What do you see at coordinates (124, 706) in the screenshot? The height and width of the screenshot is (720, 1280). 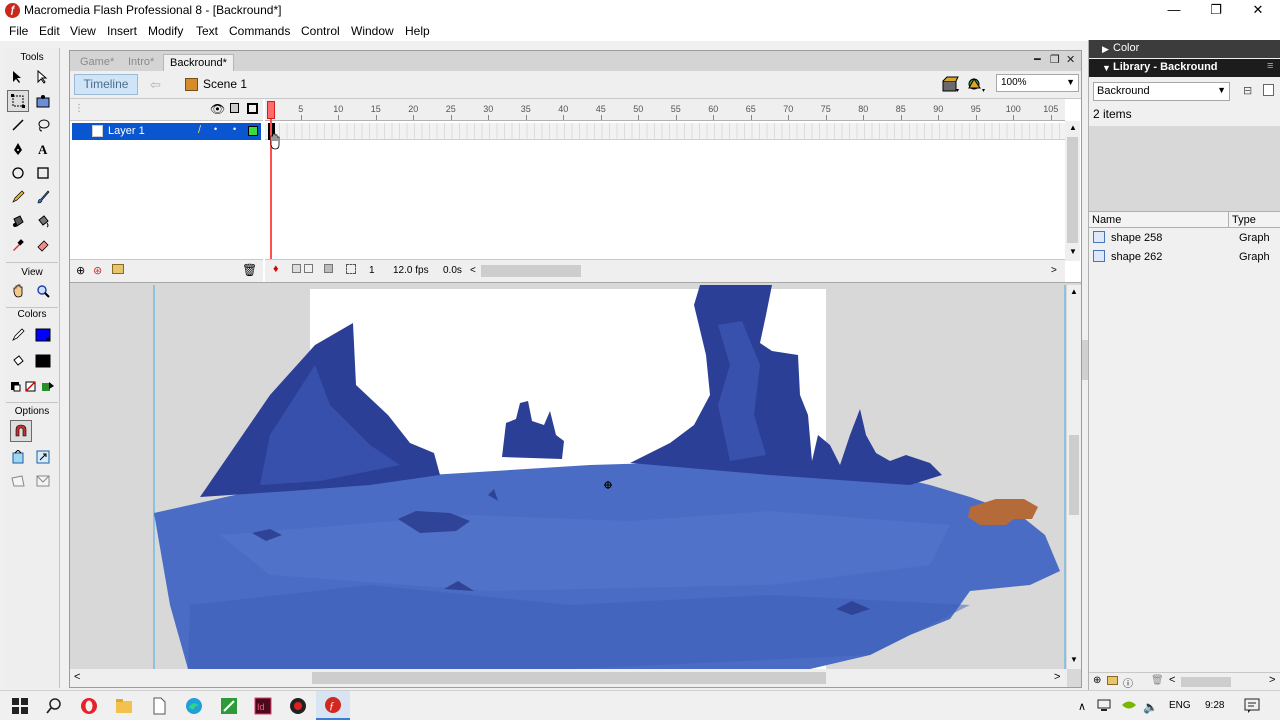 I see `file-explorer-icon` at bounding box center [124, 706].